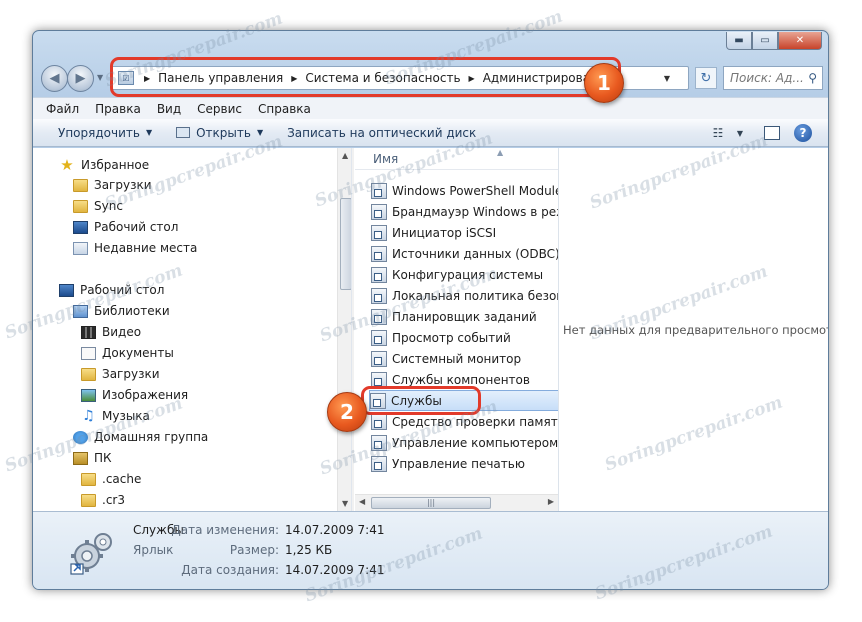 This screenshot has height=622, width=862. What do you see at coordinates (464, 358) in the screenshot?
I see `file-list-item: Системный монитор` at bounding box center [464, 358].